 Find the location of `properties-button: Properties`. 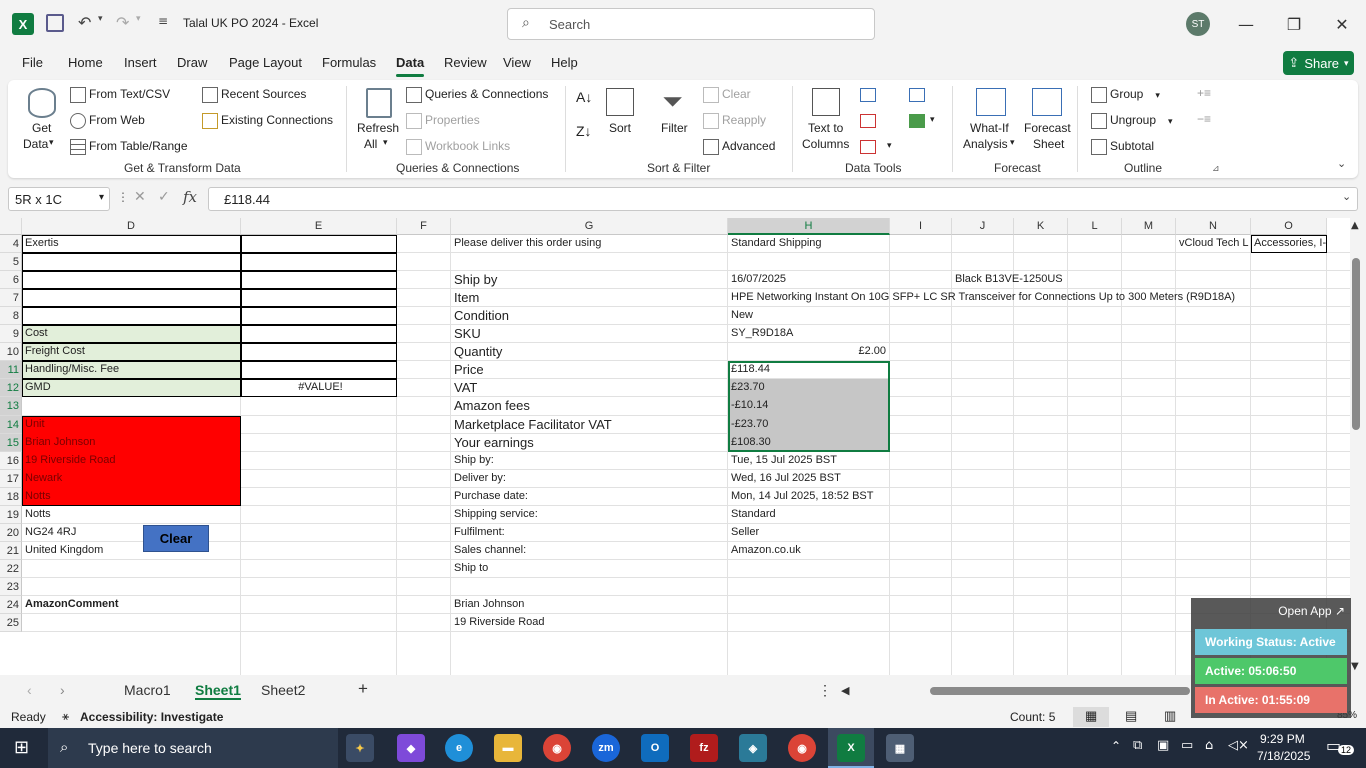

properties-button: Properties is located at coordinates (443, 121).